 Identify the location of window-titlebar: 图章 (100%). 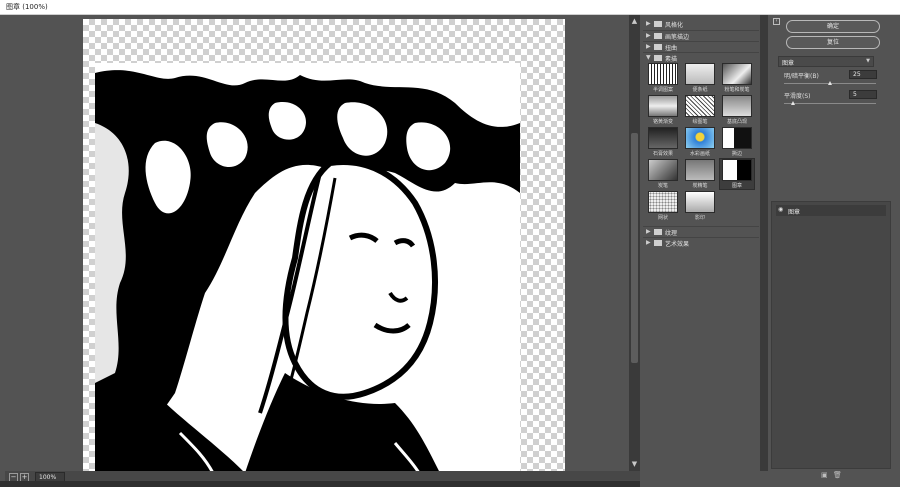
(450, 7).